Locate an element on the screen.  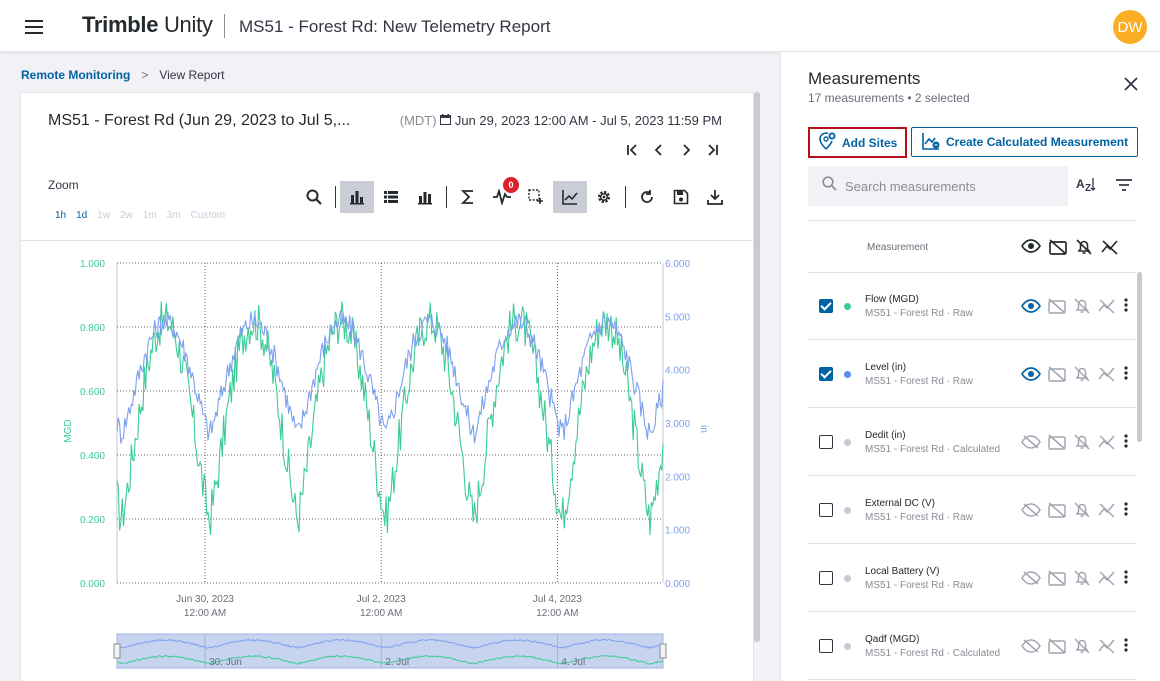
last-page-icon is located at coordinates (712, 151).